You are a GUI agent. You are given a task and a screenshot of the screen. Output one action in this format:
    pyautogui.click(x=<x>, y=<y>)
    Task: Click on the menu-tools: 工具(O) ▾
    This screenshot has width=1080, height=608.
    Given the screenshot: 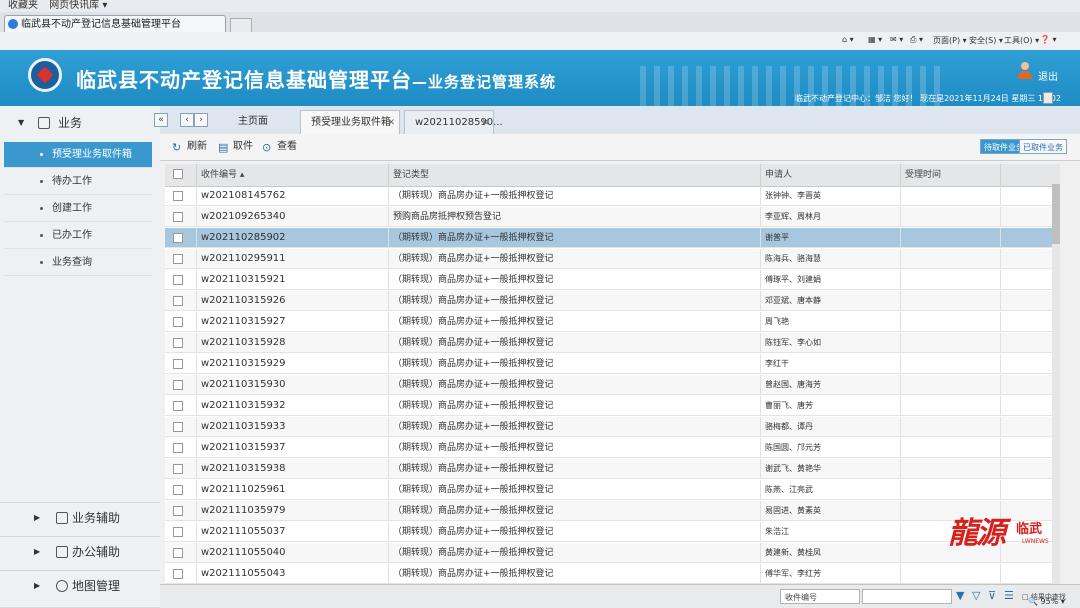 What is the action you would take?
    pyautogui.click(x=1021, y=40)
    